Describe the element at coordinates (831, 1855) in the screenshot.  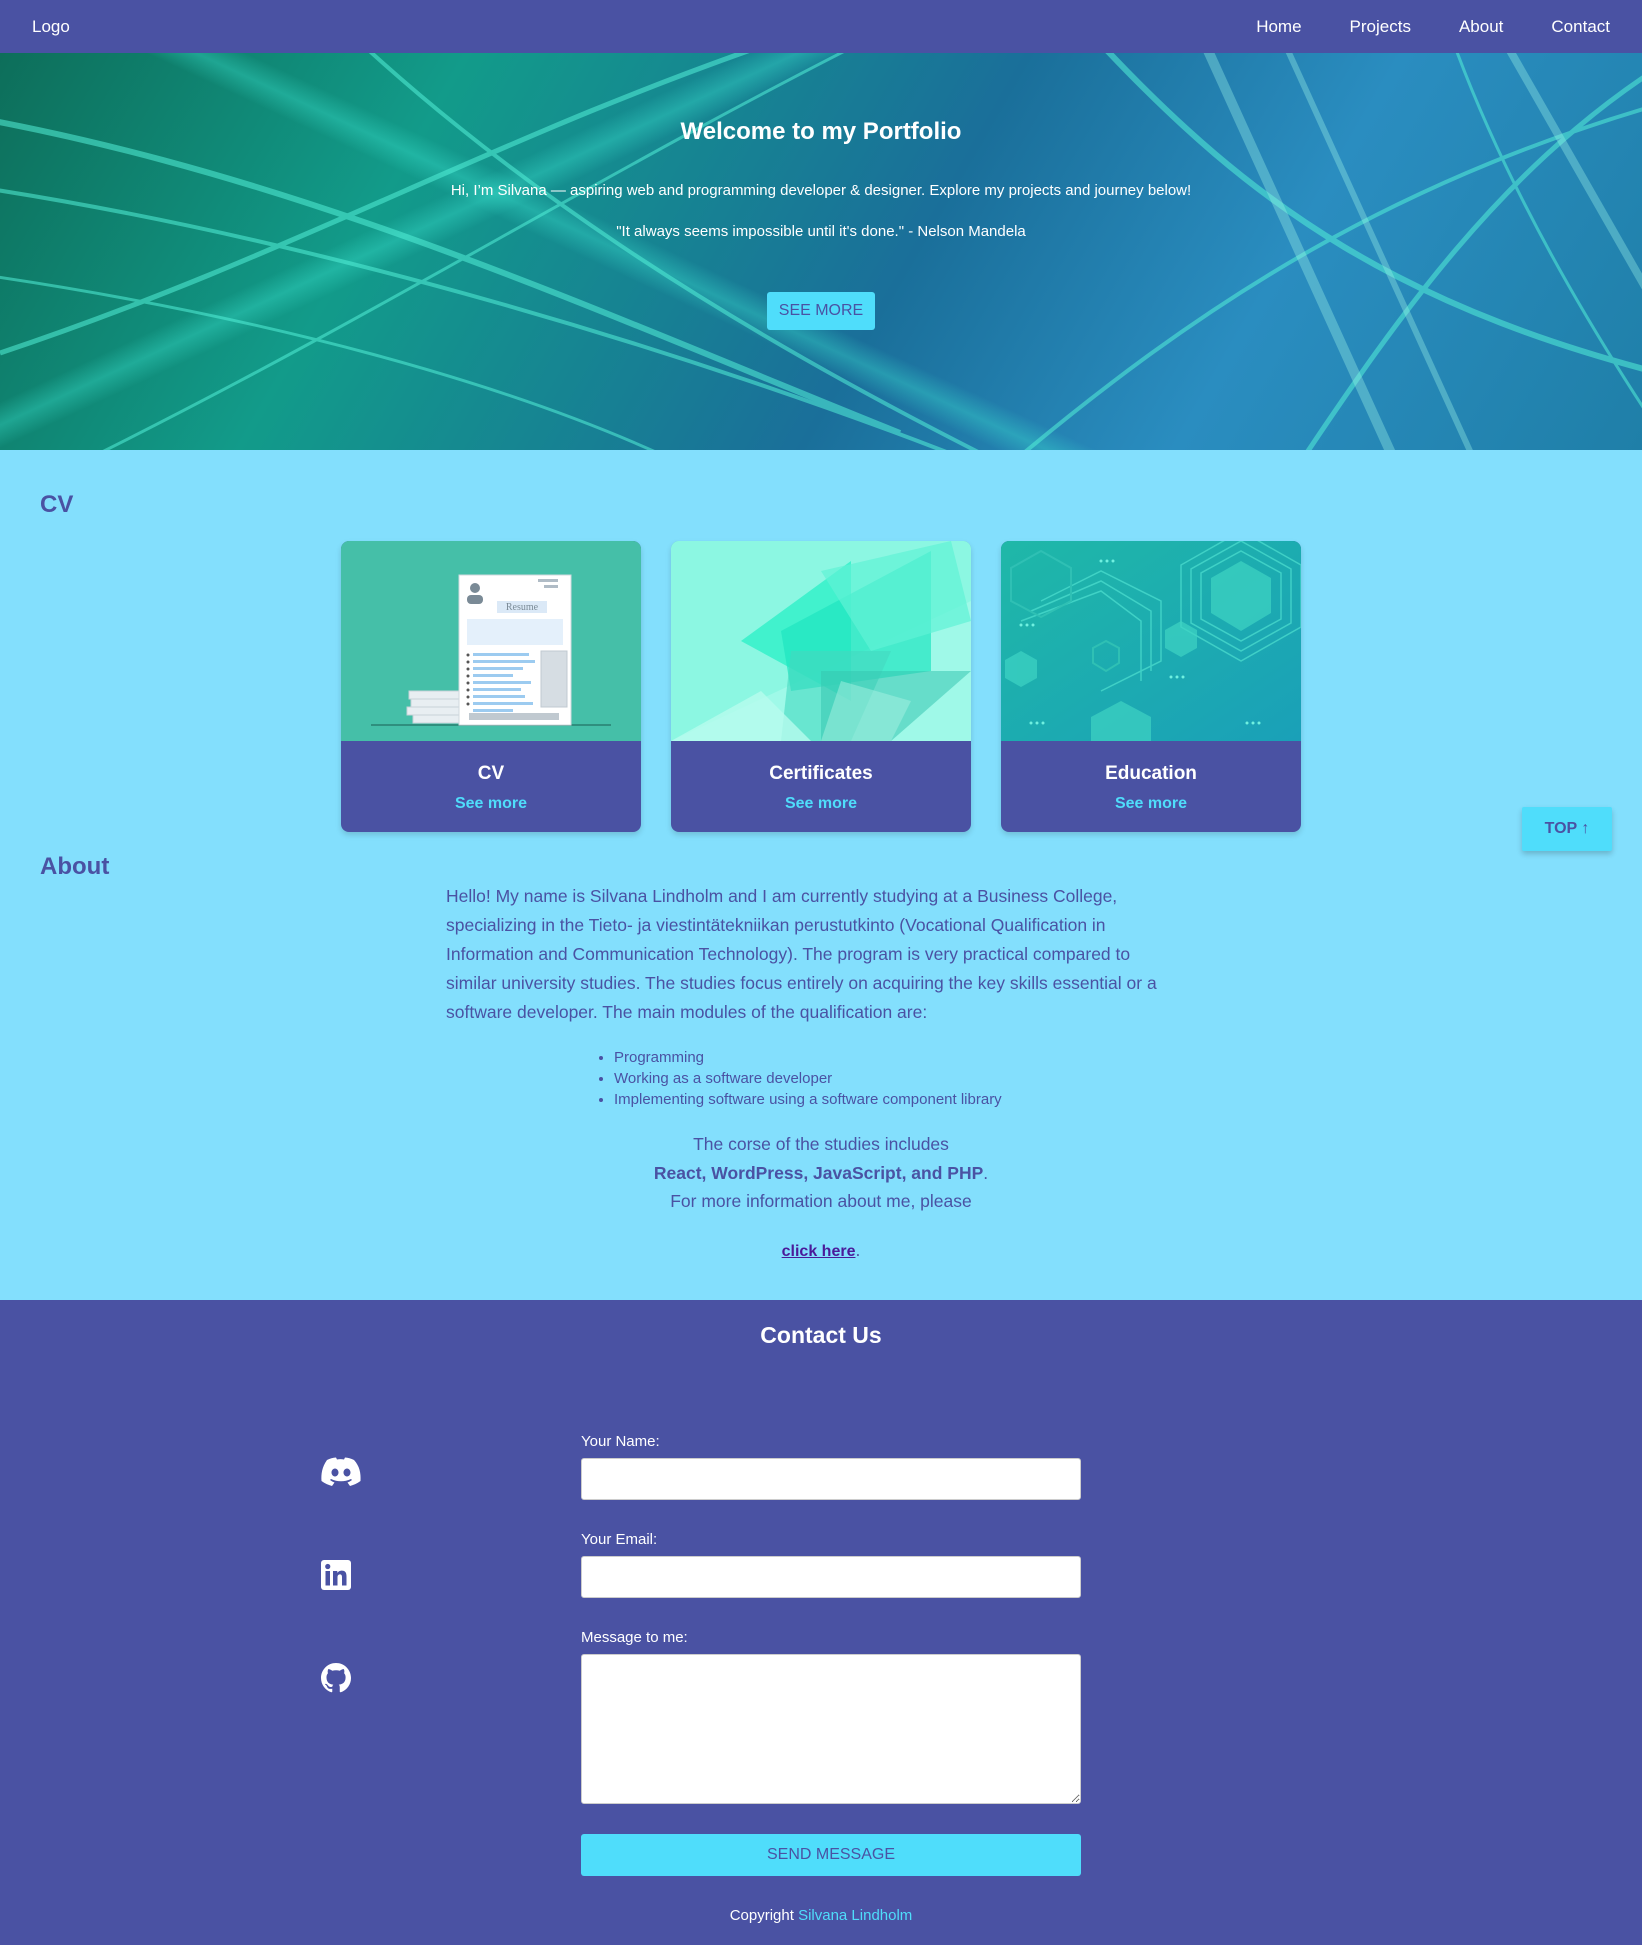
I see `send-message-button: SEND MESSAGE` at that location.